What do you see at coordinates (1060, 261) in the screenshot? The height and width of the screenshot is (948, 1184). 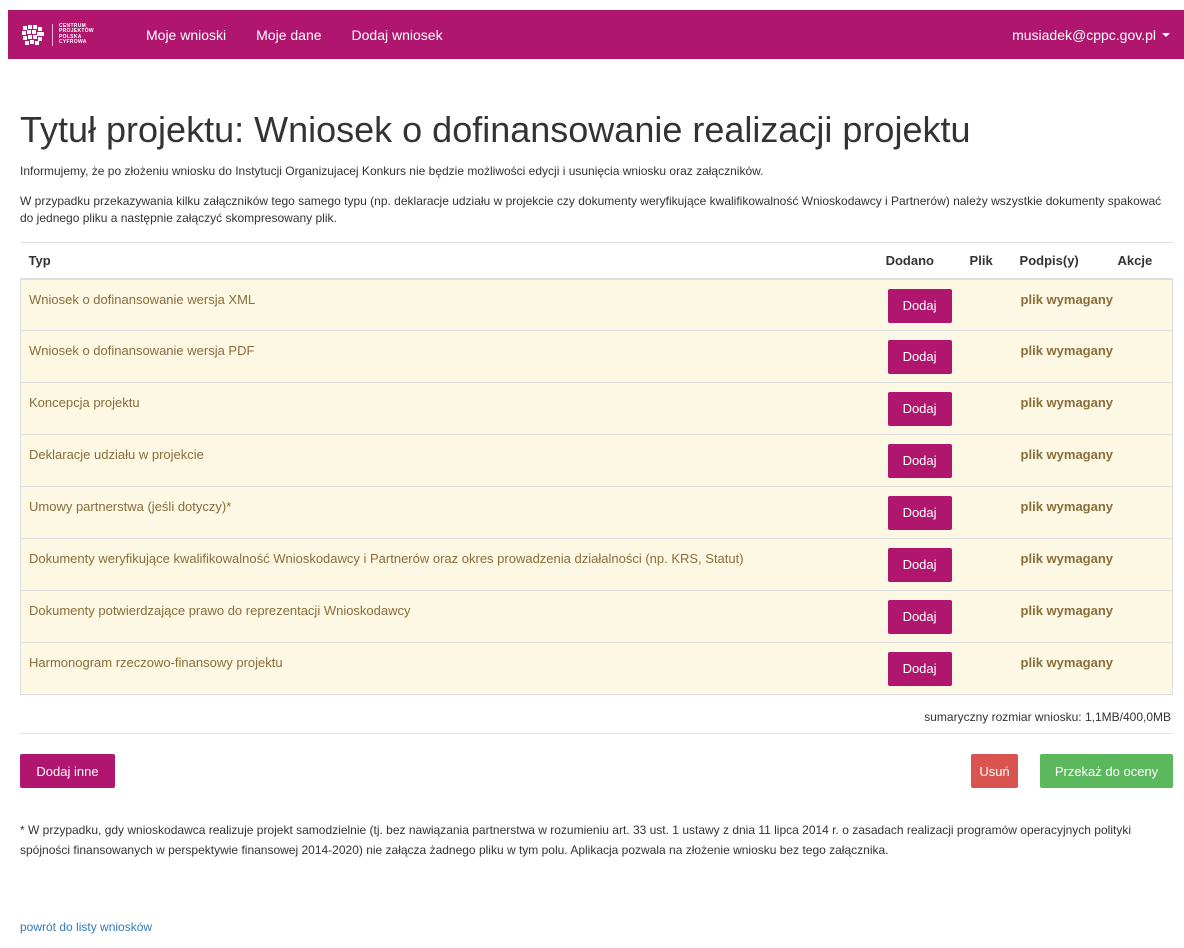 I see `col-podpisy: Podpis(y)` at bounding box center [1060, 261].